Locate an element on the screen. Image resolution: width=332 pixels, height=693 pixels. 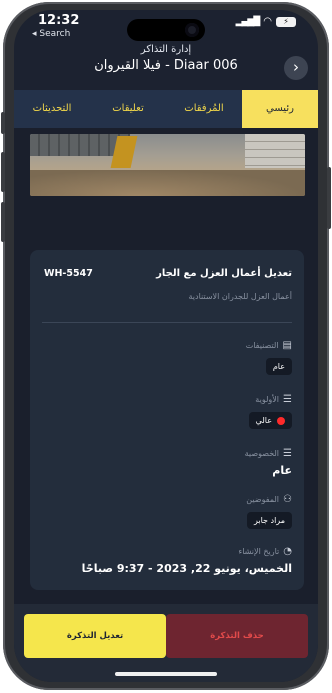
edit-ticket-button: تعديل التذكرة is located at coordinates (95, 636).